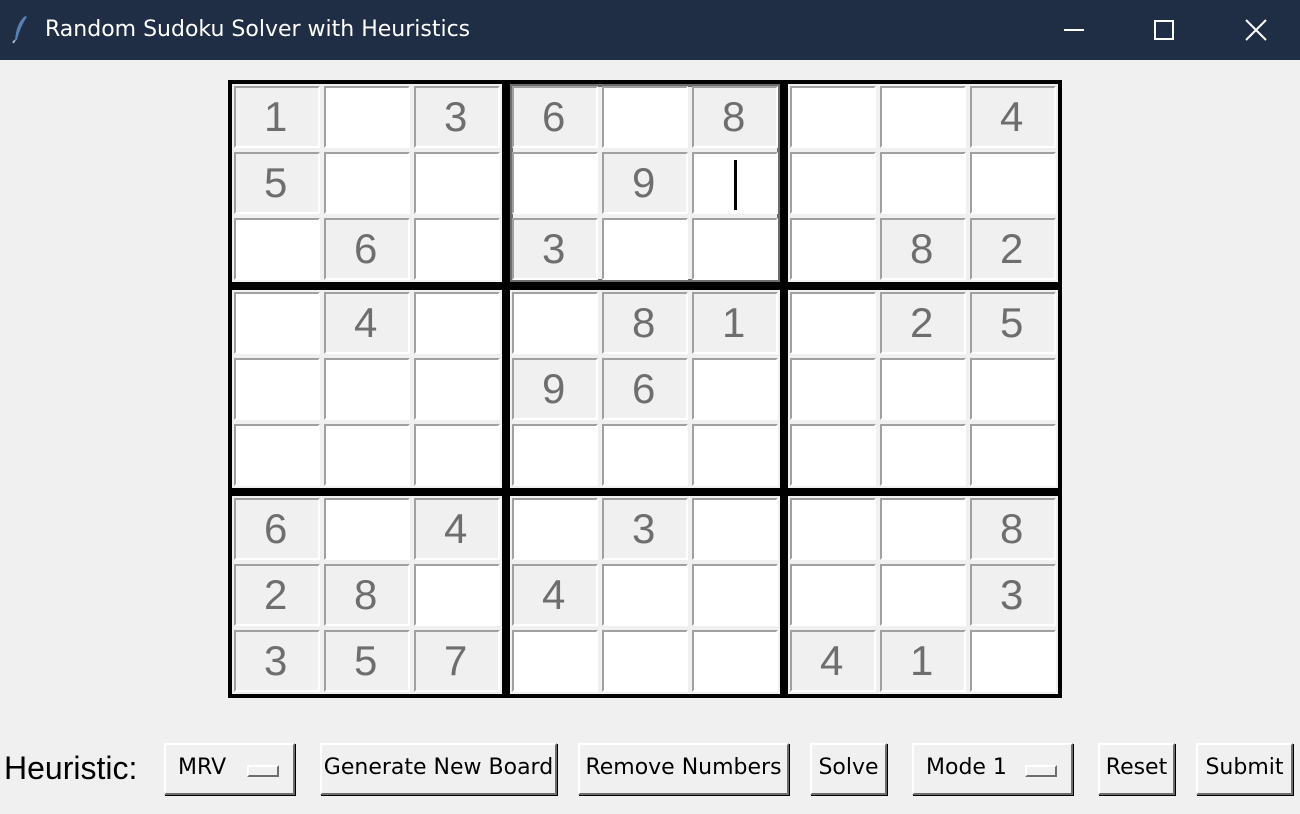  Describe the element at coordinates (966, 767) in the screenshot. I see `mode-value: Mode 1` at that location.